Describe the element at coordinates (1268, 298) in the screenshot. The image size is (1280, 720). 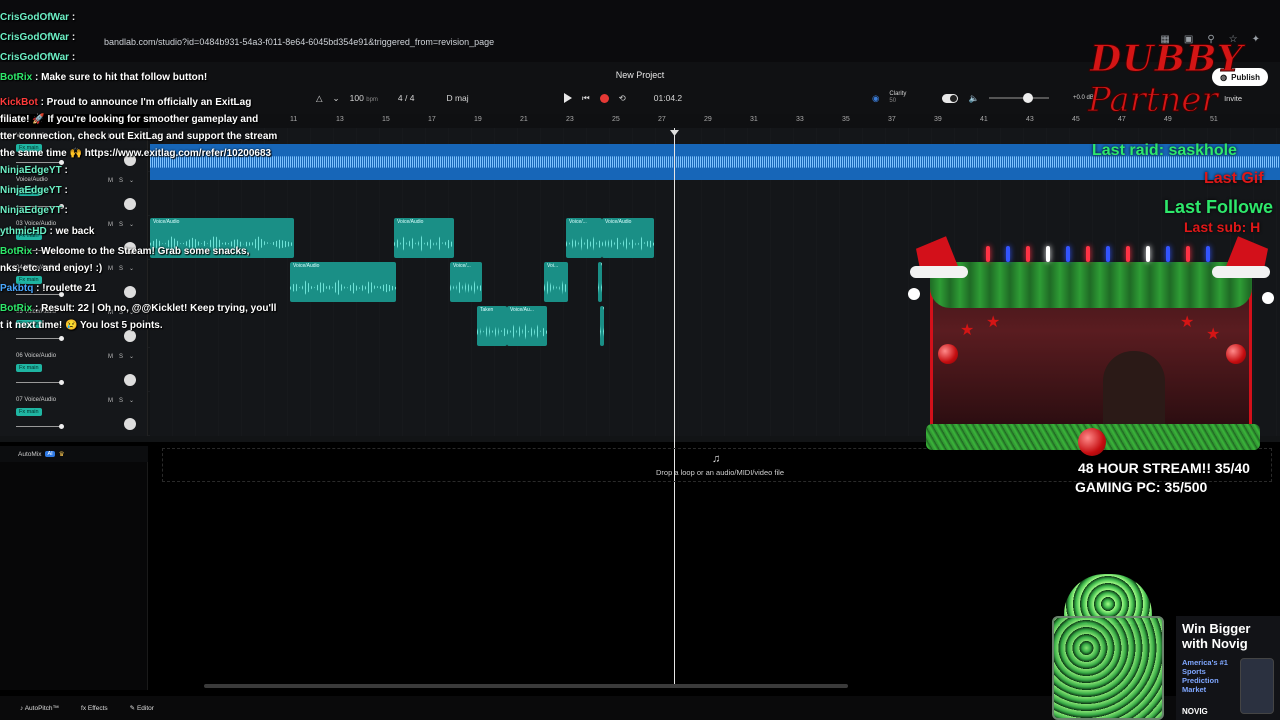
I see `santa-hat-pom` at that location.